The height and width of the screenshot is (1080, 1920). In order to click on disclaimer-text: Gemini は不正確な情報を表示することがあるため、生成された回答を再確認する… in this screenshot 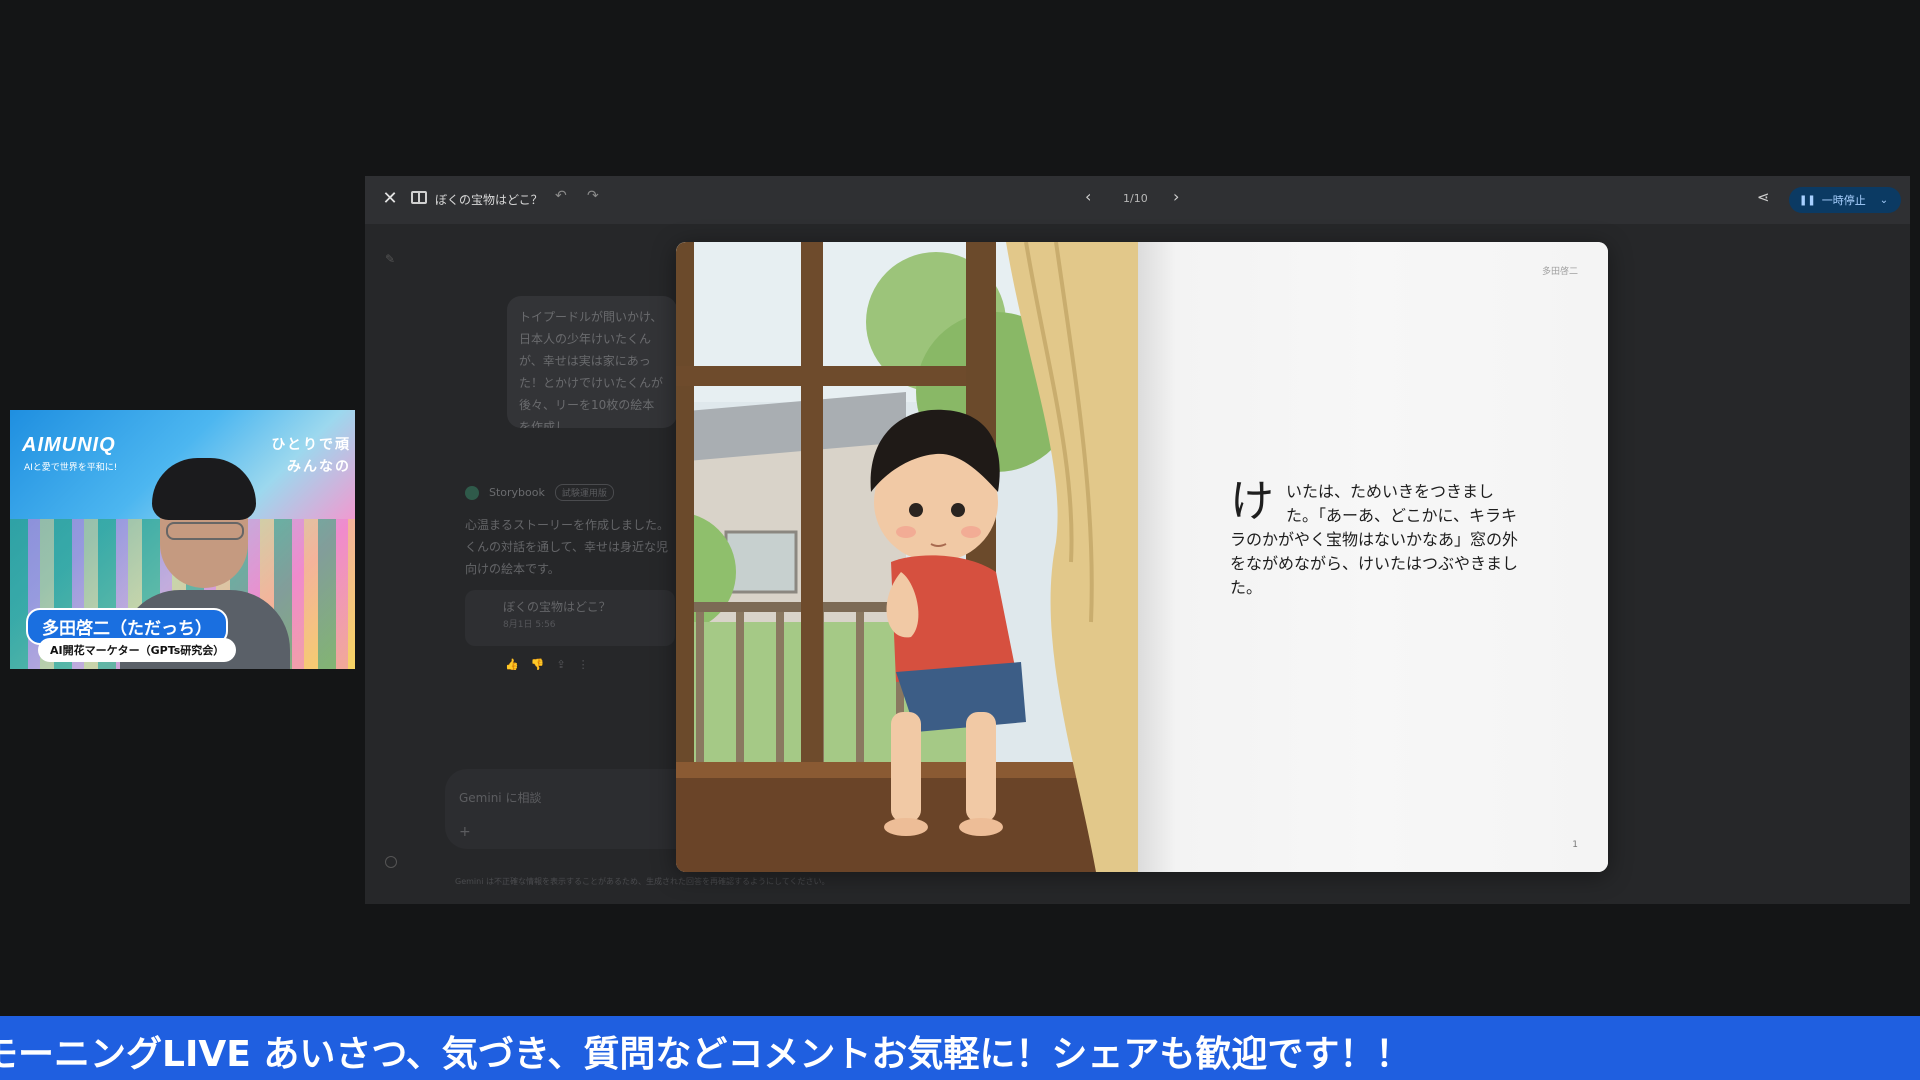, I will do `click(642, 881)`.